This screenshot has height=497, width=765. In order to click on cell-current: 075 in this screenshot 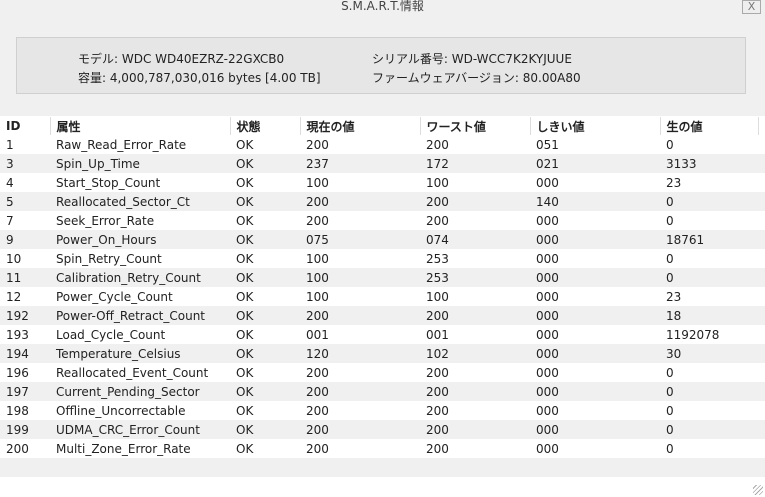, I will do `click(360, 239)`.